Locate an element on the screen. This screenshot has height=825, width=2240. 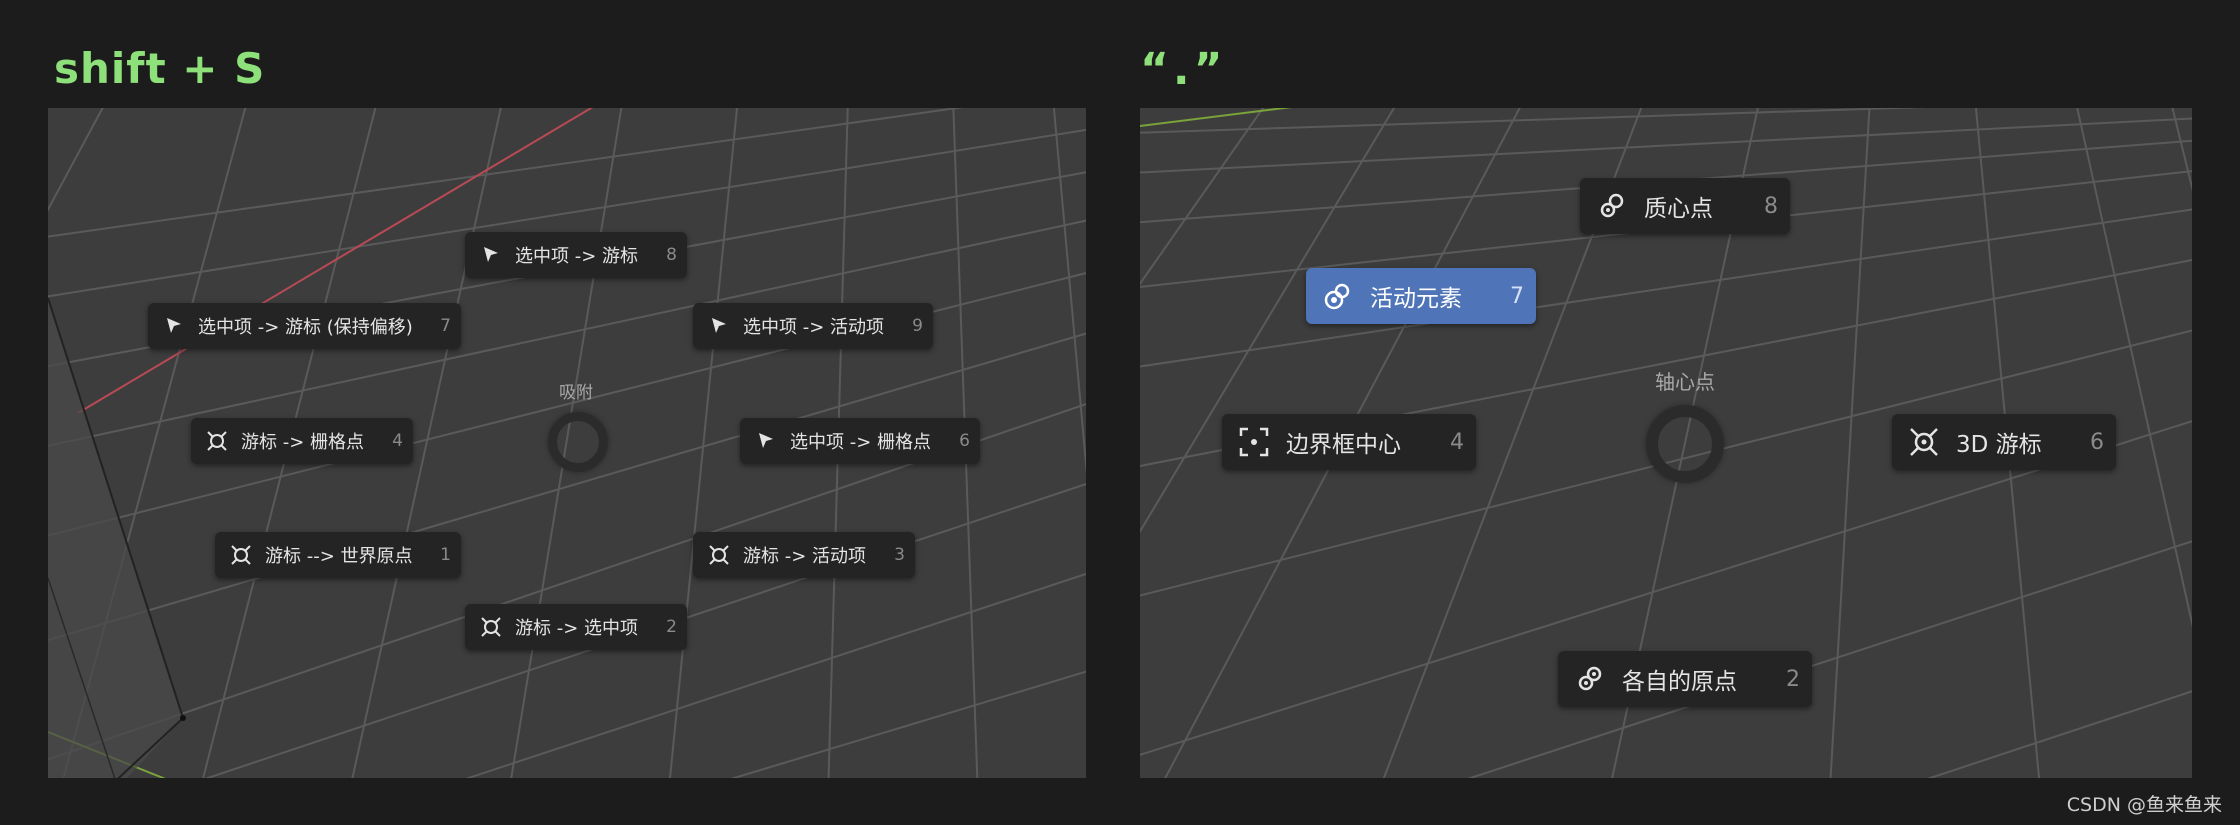
snap-cursor-to-active: 游标 -> 活动项 3 is located at coordinates (804, 555).